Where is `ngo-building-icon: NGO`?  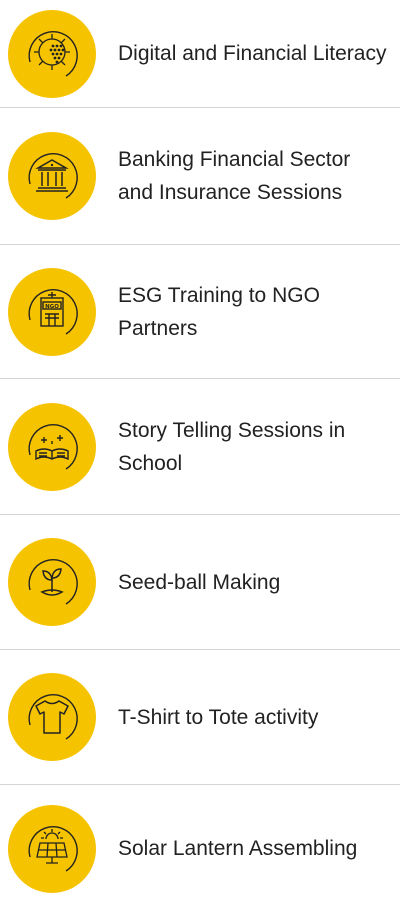
ngo-building-icon: NGO is located at coordinates (52, 311).